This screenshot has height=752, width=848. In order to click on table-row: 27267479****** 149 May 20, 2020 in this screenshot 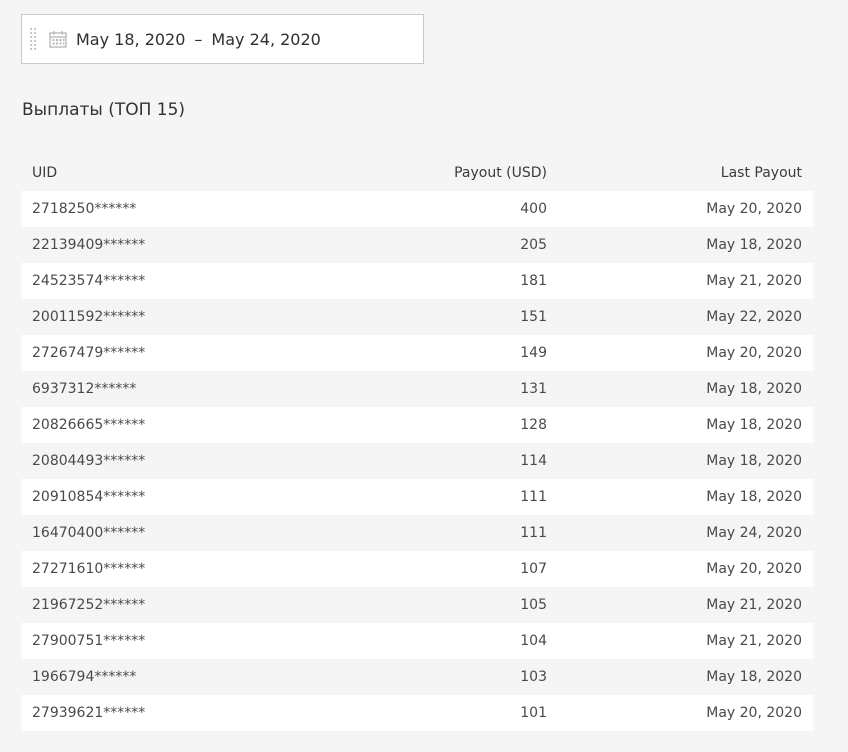, I will do `click(417, 353)`.